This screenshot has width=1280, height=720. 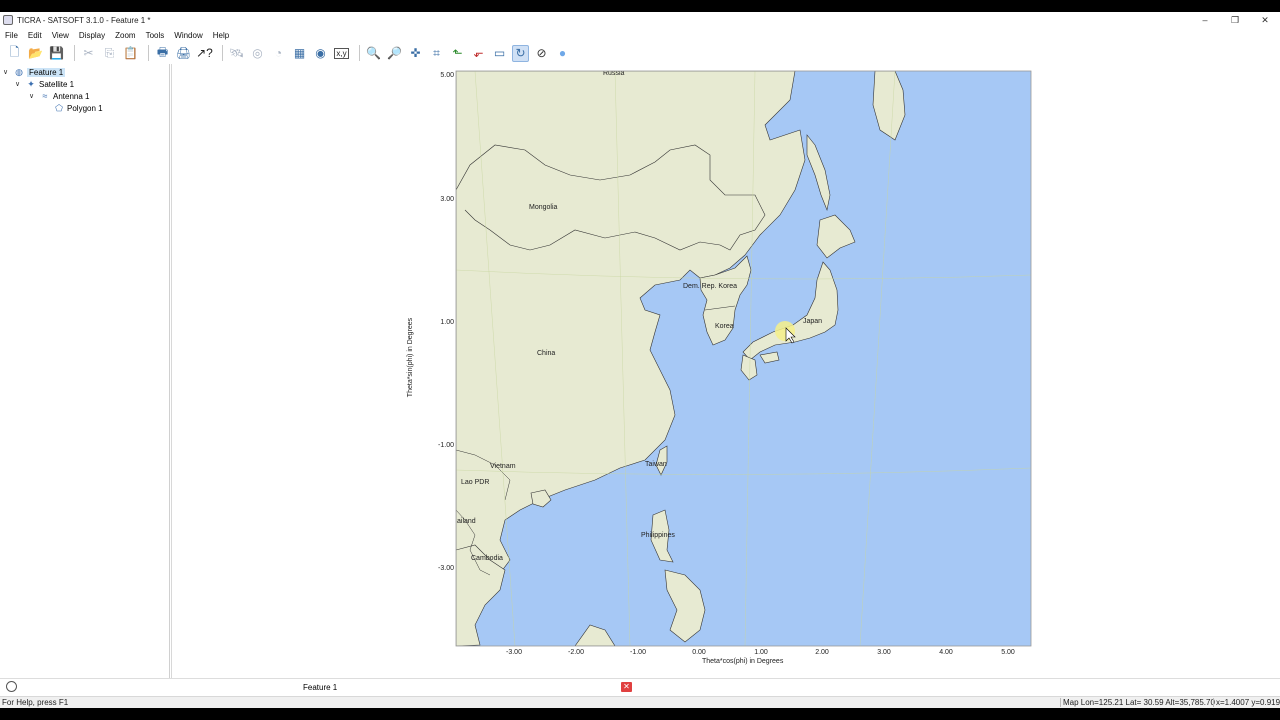 What do you see at coordinates (478, 53) in the screenshot?
I see `axis-down-icon: ⬐` at bounding box center [478, 53].